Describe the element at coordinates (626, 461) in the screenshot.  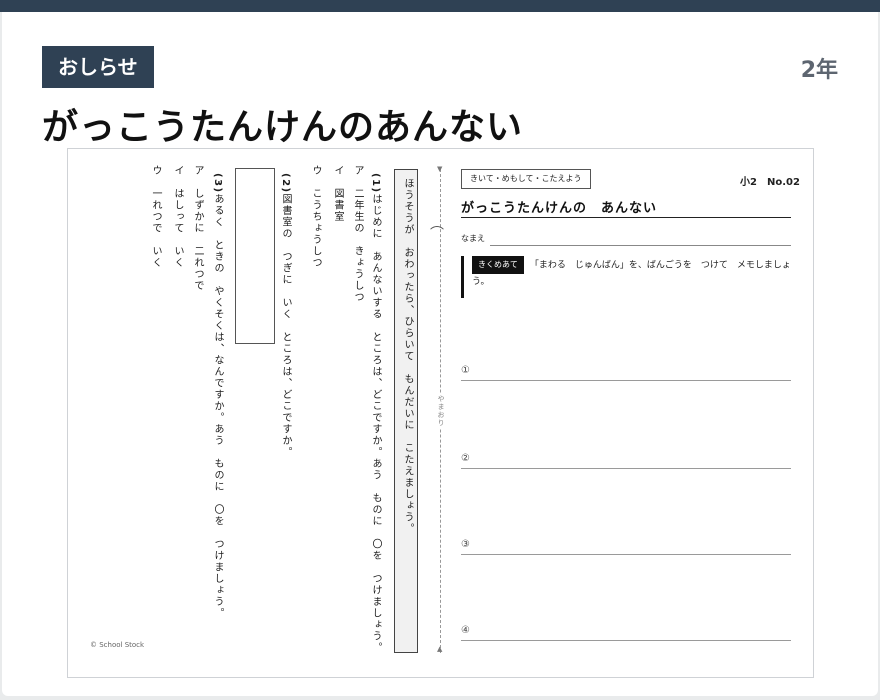
I see `answer-line-2: ②` at that location.